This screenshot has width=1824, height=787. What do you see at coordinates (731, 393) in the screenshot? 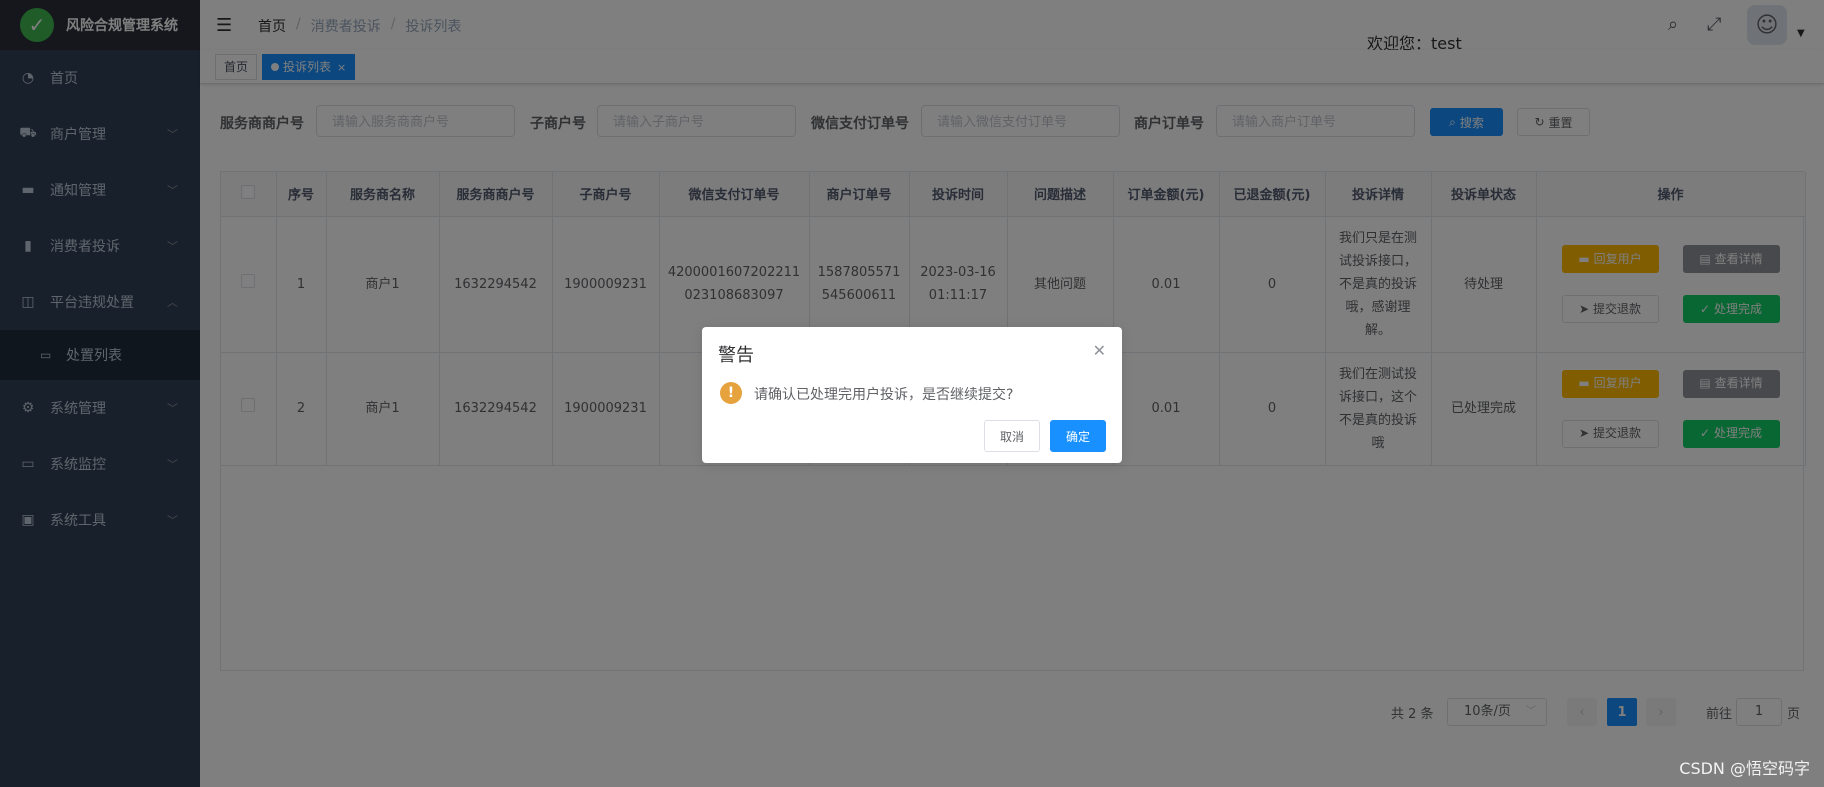
I see `warning-icon: !` at bounding box center [731, 393].